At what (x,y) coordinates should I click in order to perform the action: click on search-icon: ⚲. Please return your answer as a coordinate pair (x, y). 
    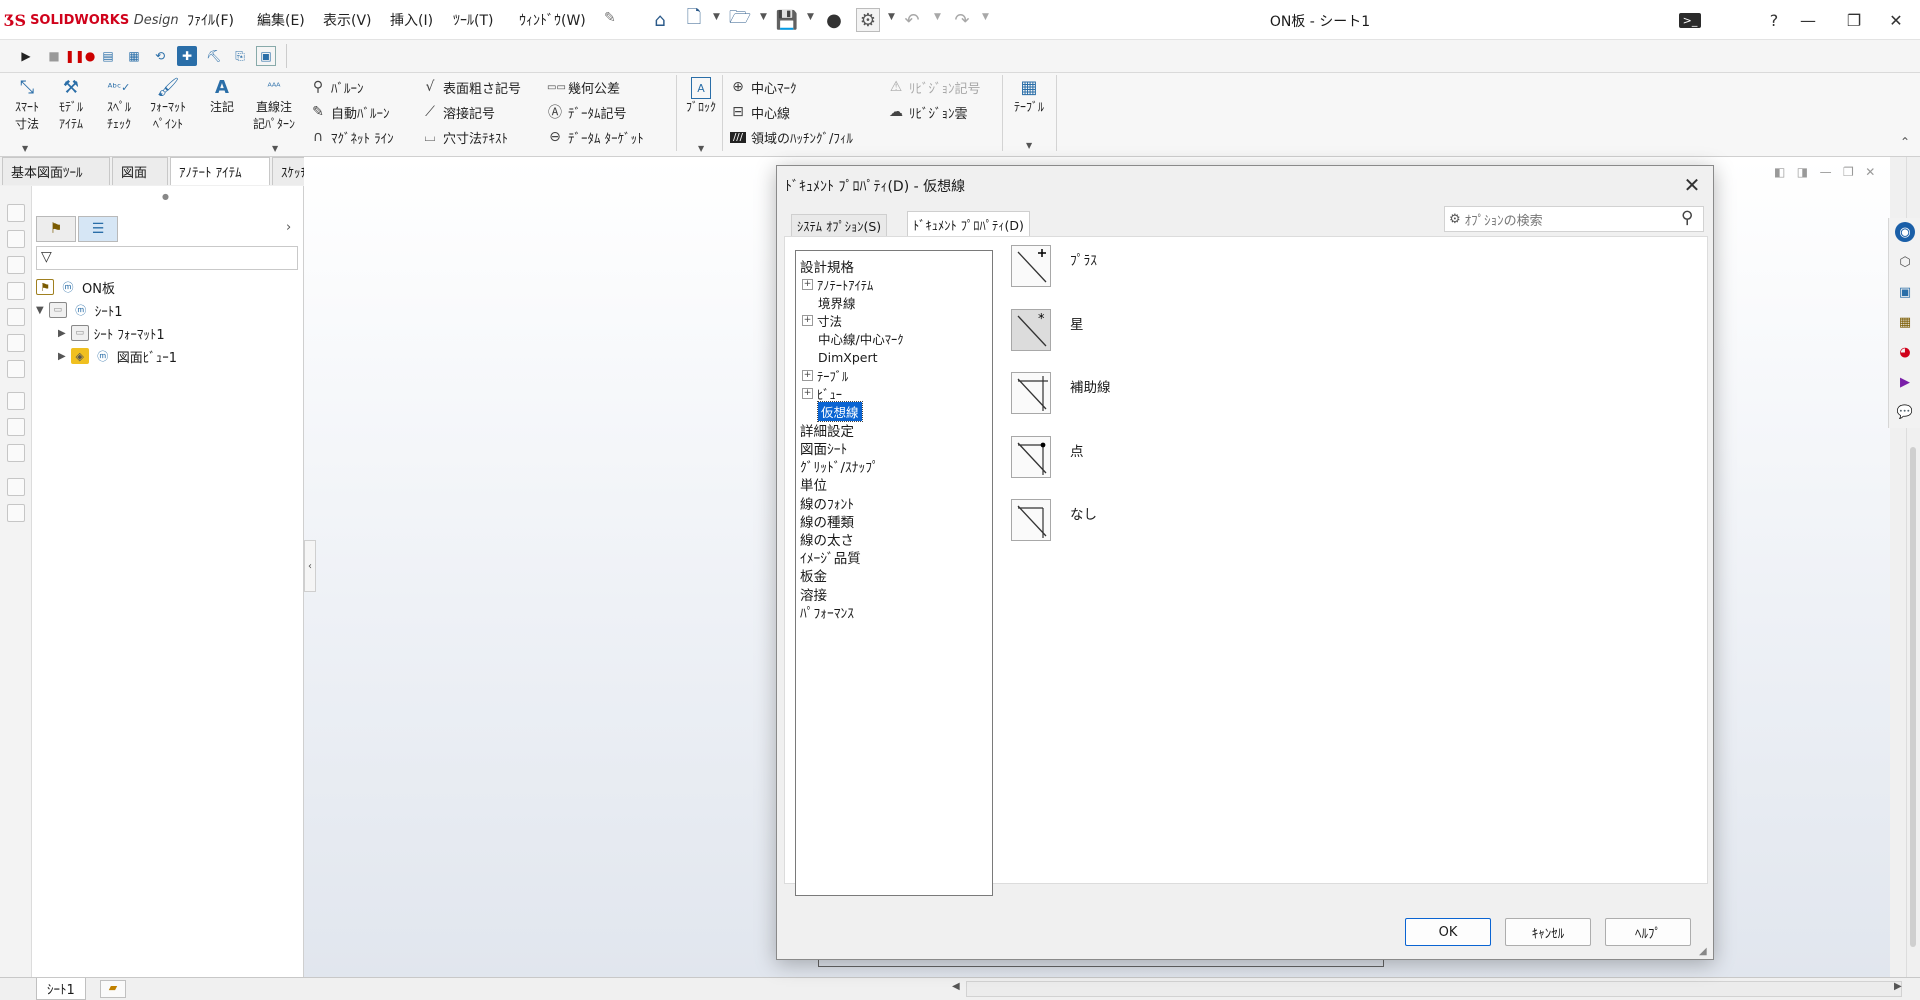
    Looking at the image, I should click on (1687, 218).